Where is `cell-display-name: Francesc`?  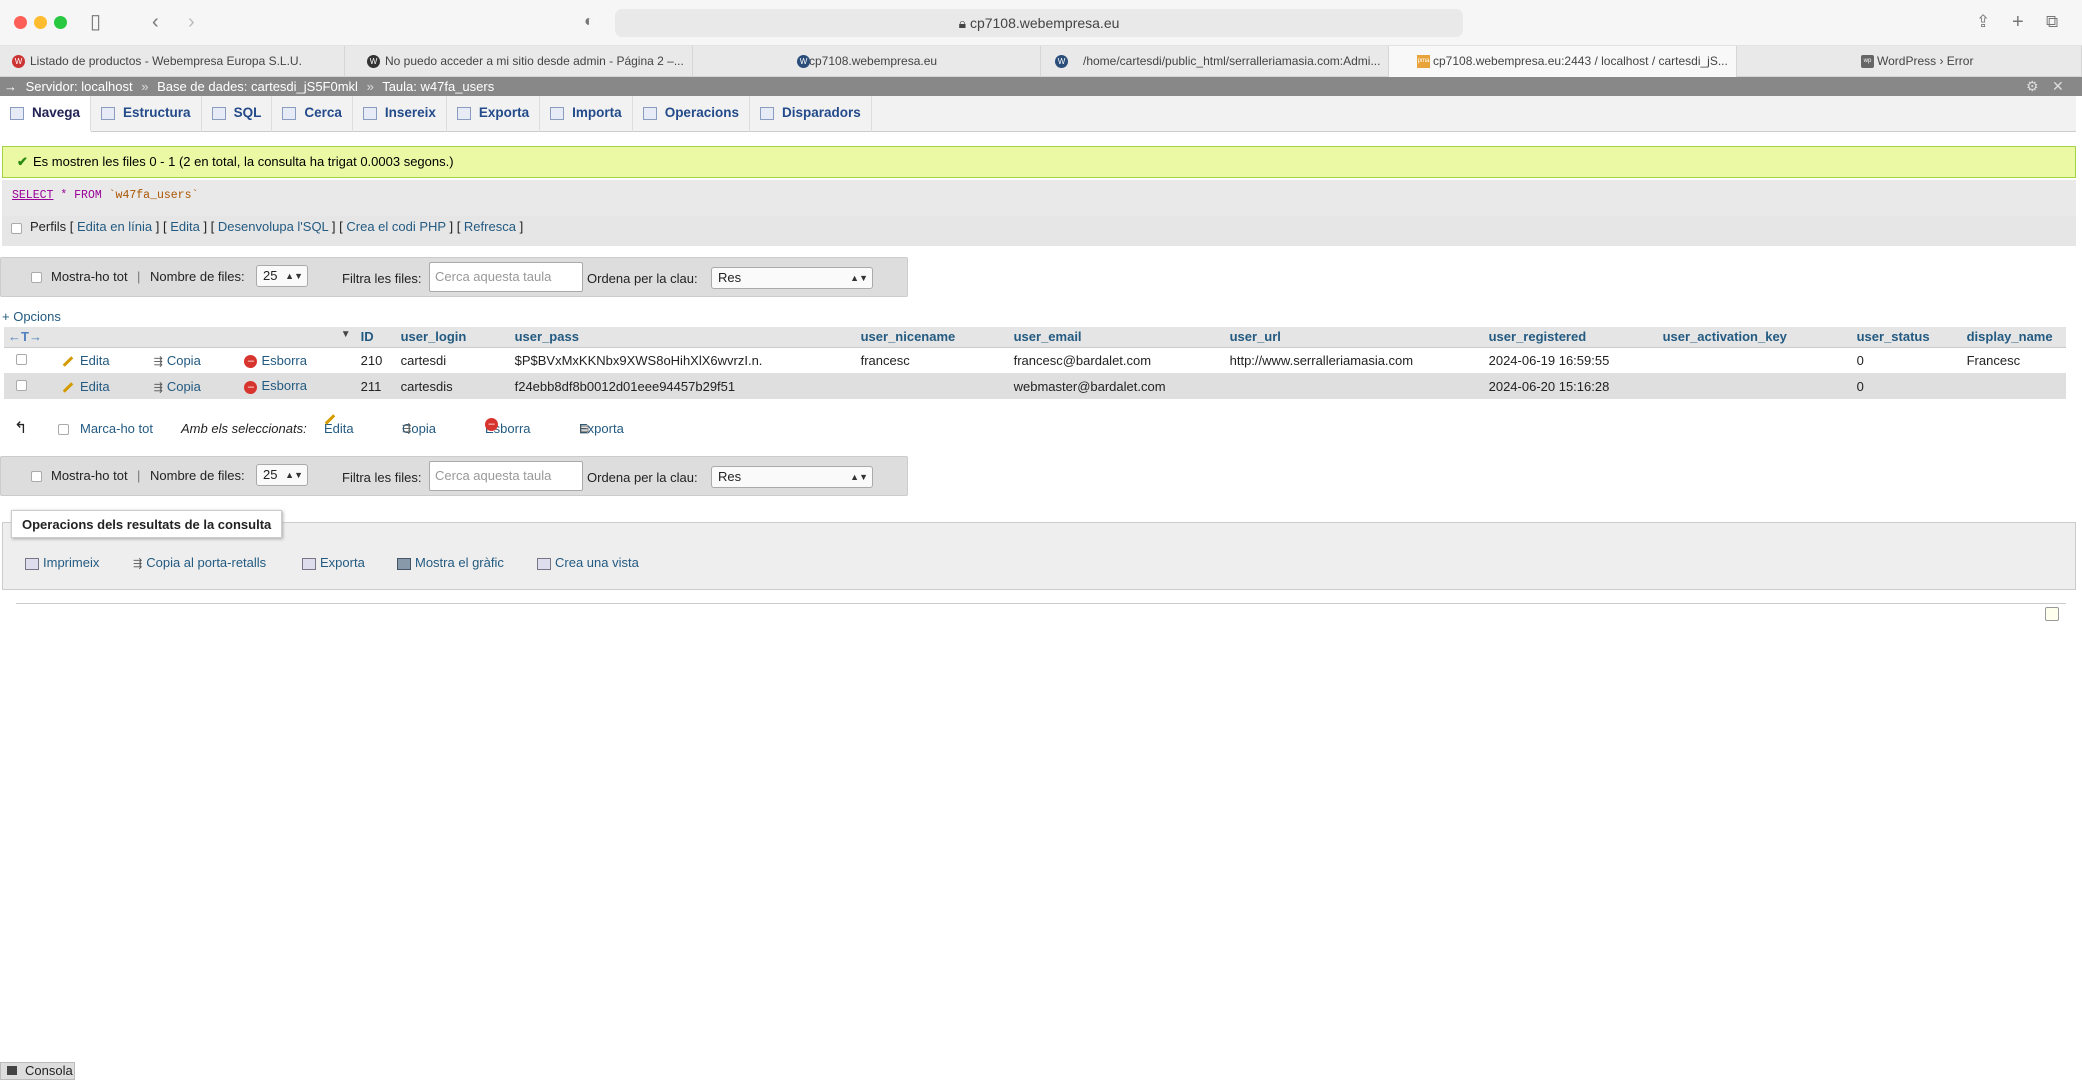
cell-display-name: Francesc is located at coordinates (2014, 360).